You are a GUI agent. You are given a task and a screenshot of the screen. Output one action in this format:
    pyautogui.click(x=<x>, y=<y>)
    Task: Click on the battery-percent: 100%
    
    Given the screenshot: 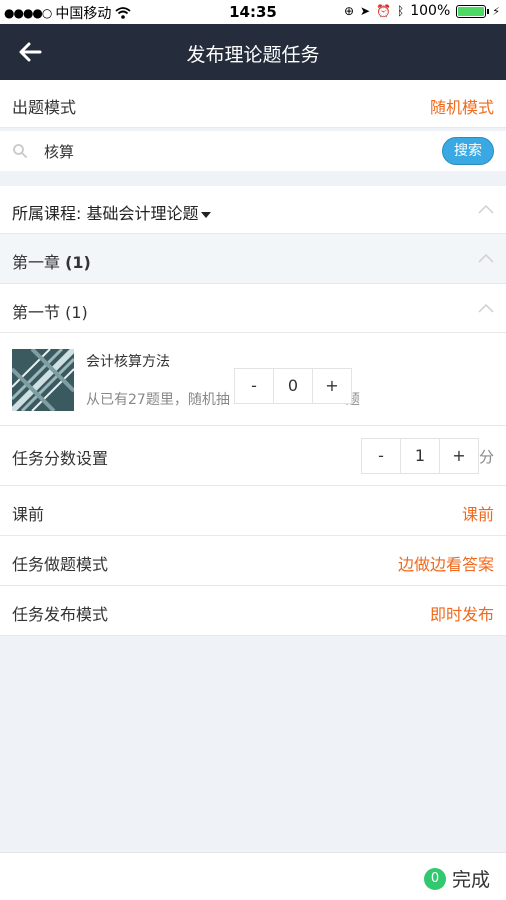 What is the action you would take?
    pyautogui.click(x=430, y=11)
    